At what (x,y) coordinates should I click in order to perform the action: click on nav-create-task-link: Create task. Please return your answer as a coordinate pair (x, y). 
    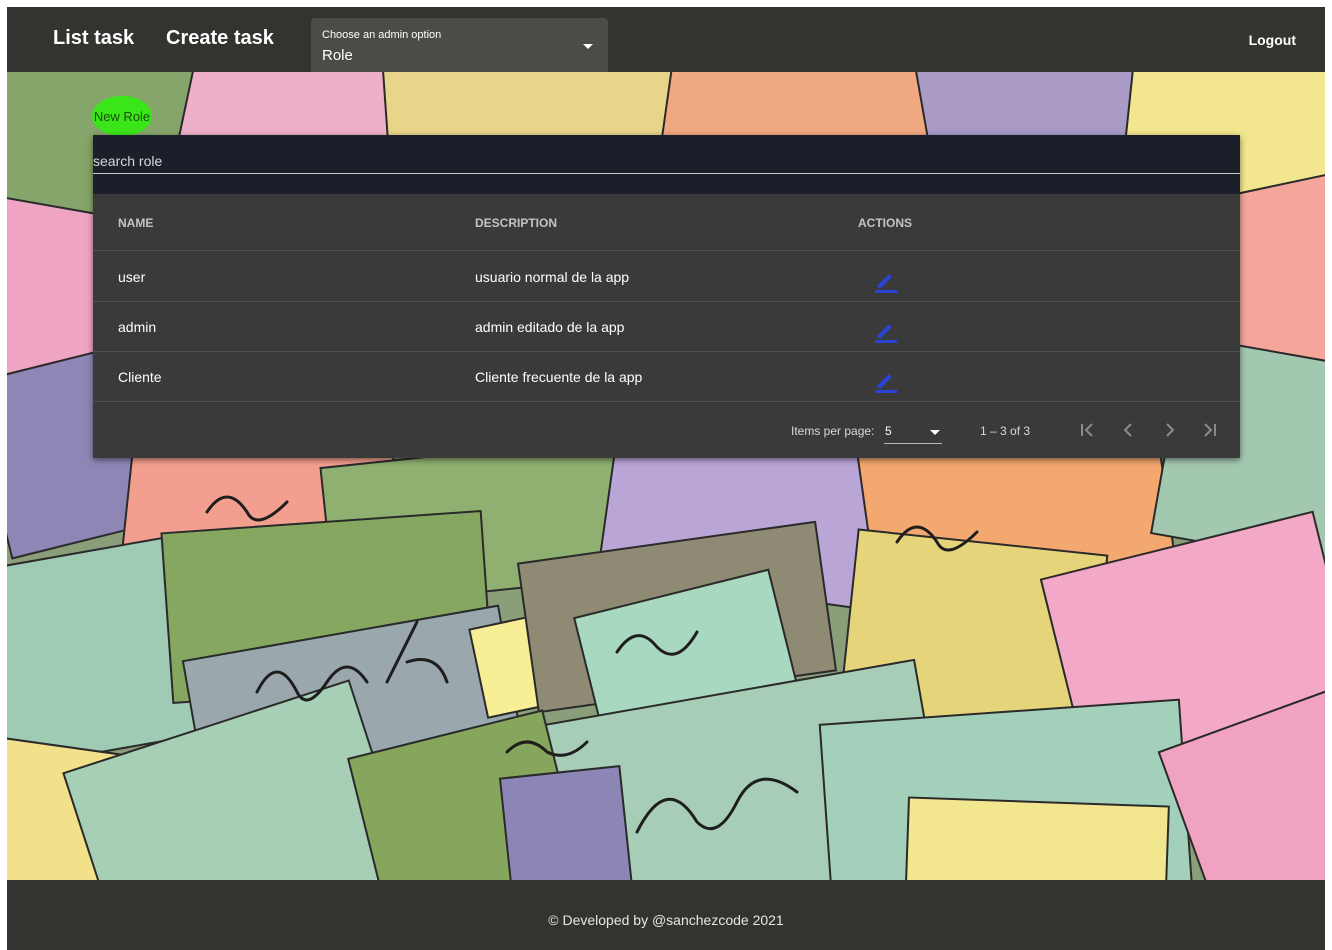
    Looking at the image, I should click on (220, 38).